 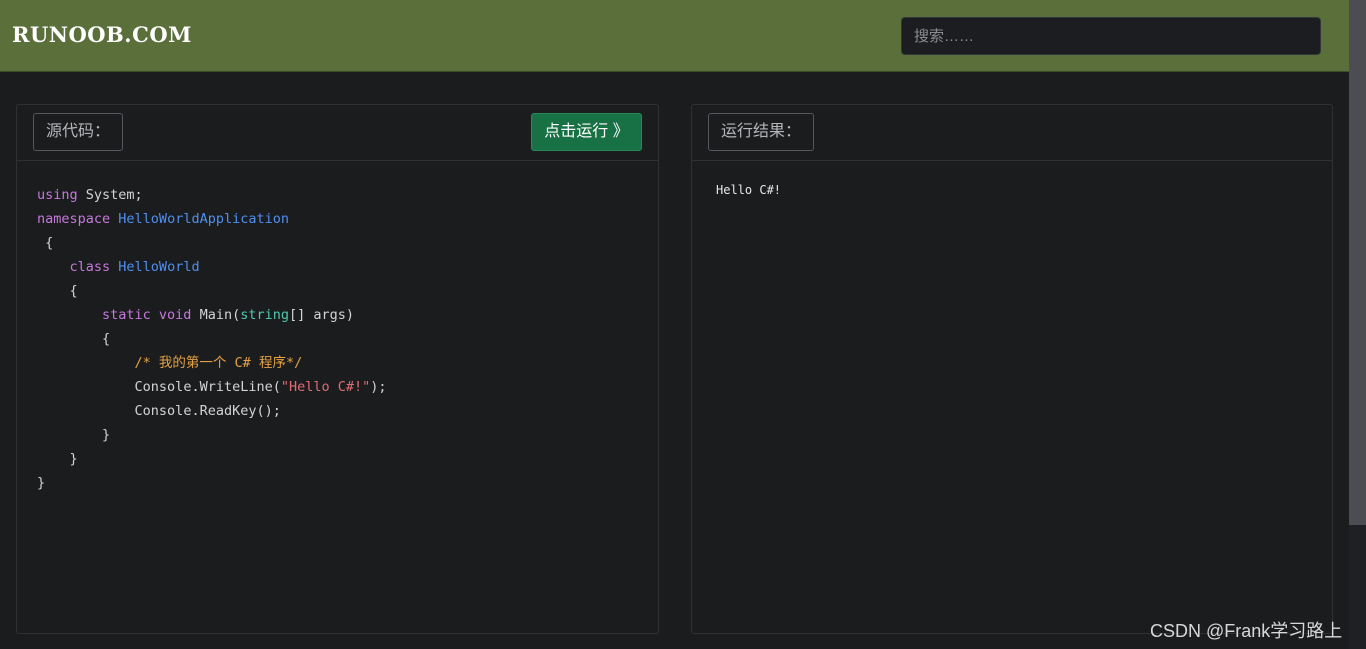 I want to click on search-input, so click(x=1111, y=36).